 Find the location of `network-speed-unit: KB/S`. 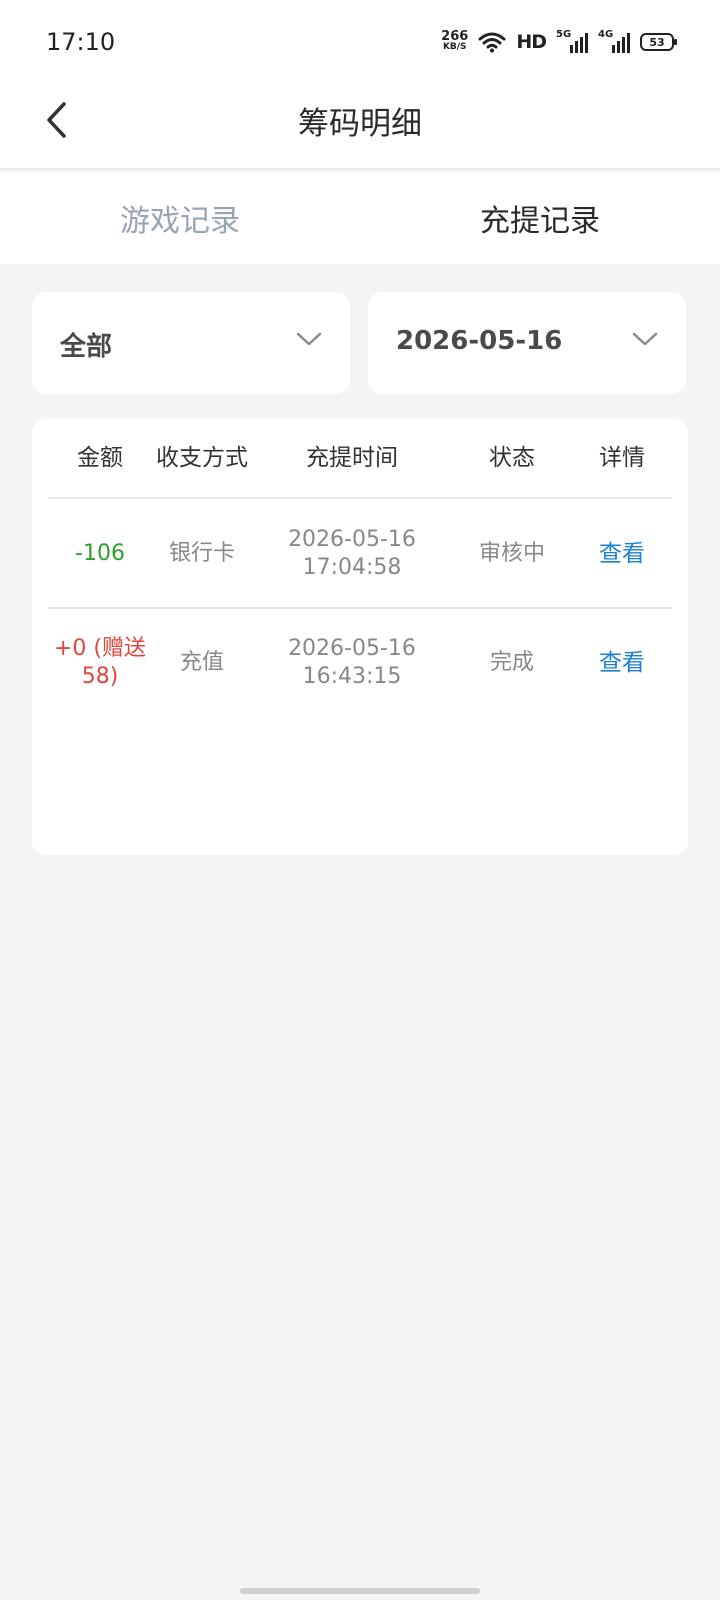

network-speed-unit: KB/S is located at coordinates (454, 47).